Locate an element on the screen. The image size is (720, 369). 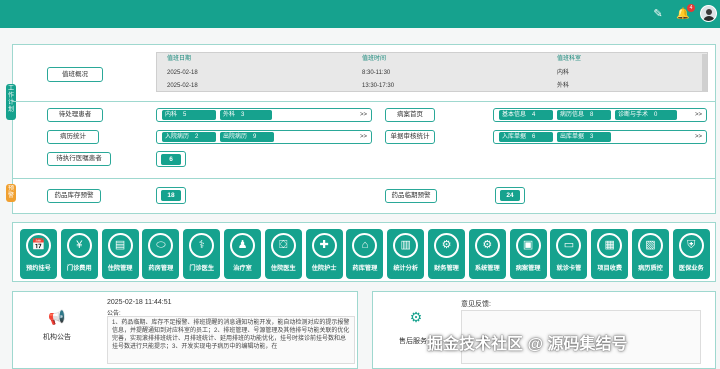
module-tile: ▤ 住院管理 is located at coordinates (120, 254).